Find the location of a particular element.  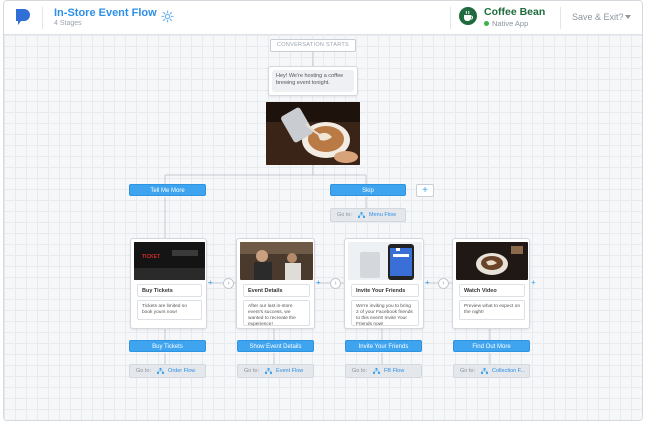

flow-stage-count: 4 Stages is located at coordinates (68, 23).